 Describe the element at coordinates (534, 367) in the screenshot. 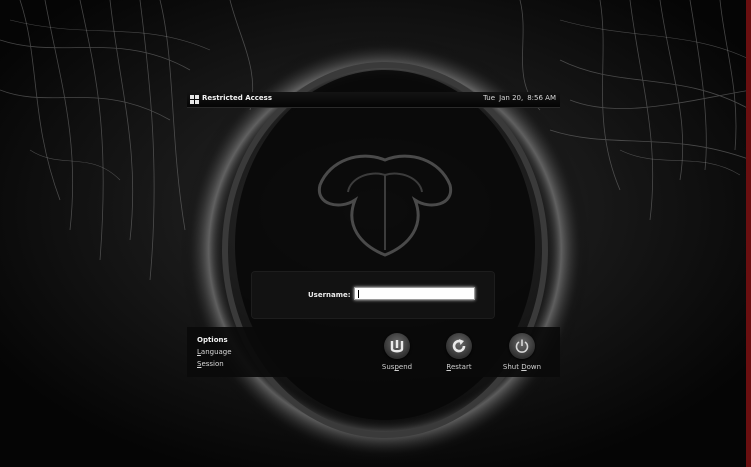

I see `shutdown-label-post: own` at that location.